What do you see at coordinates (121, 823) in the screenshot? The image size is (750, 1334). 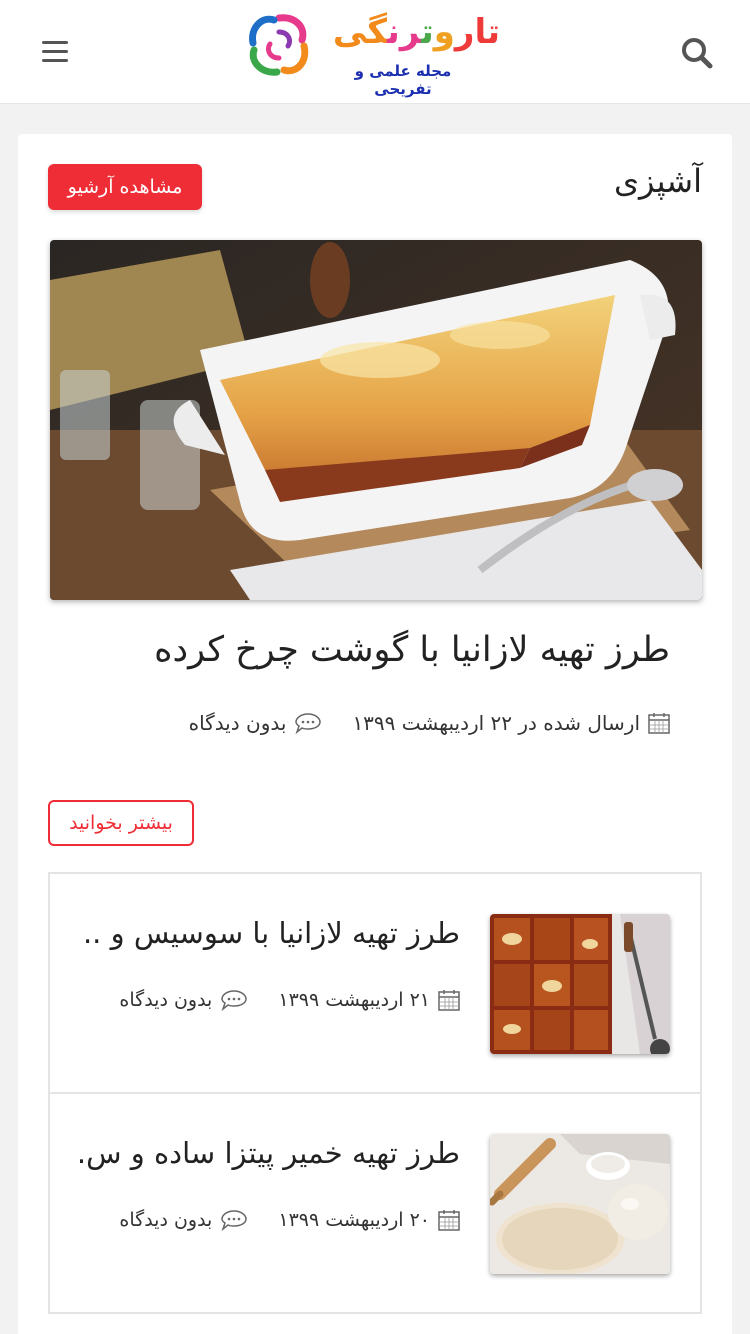 I see `read-more-button: بیشتر بخوانید` at bounding box center [121, 823].